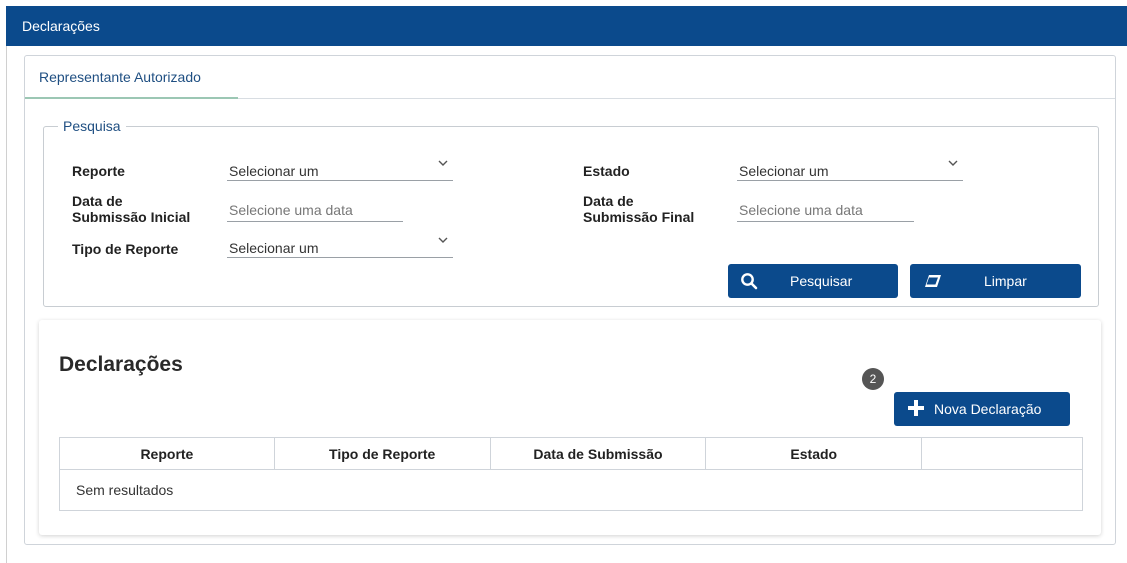  Describe the element at coordinates (850, 170) in the screenshot. I see `estado-select: Selecionar um` at that location.